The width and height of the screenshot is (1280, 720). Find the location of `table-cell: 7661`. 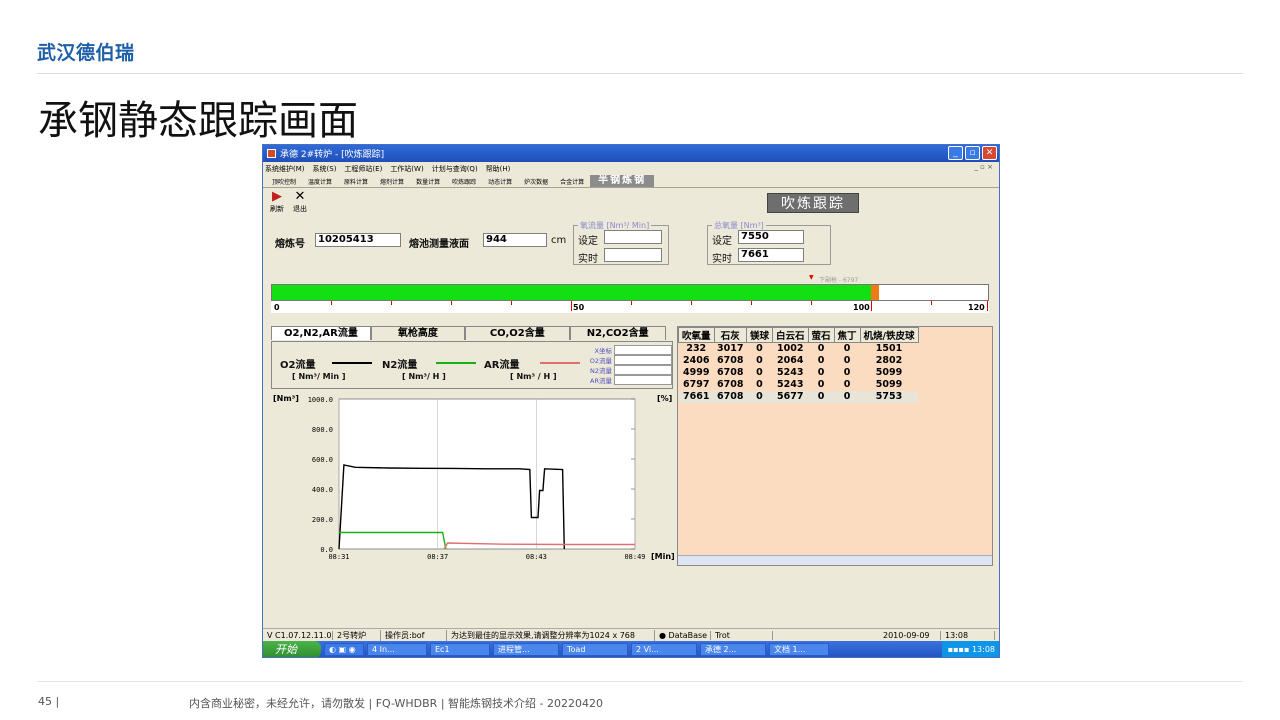

table-cell: 7661 is located at coordinates (696, 397).